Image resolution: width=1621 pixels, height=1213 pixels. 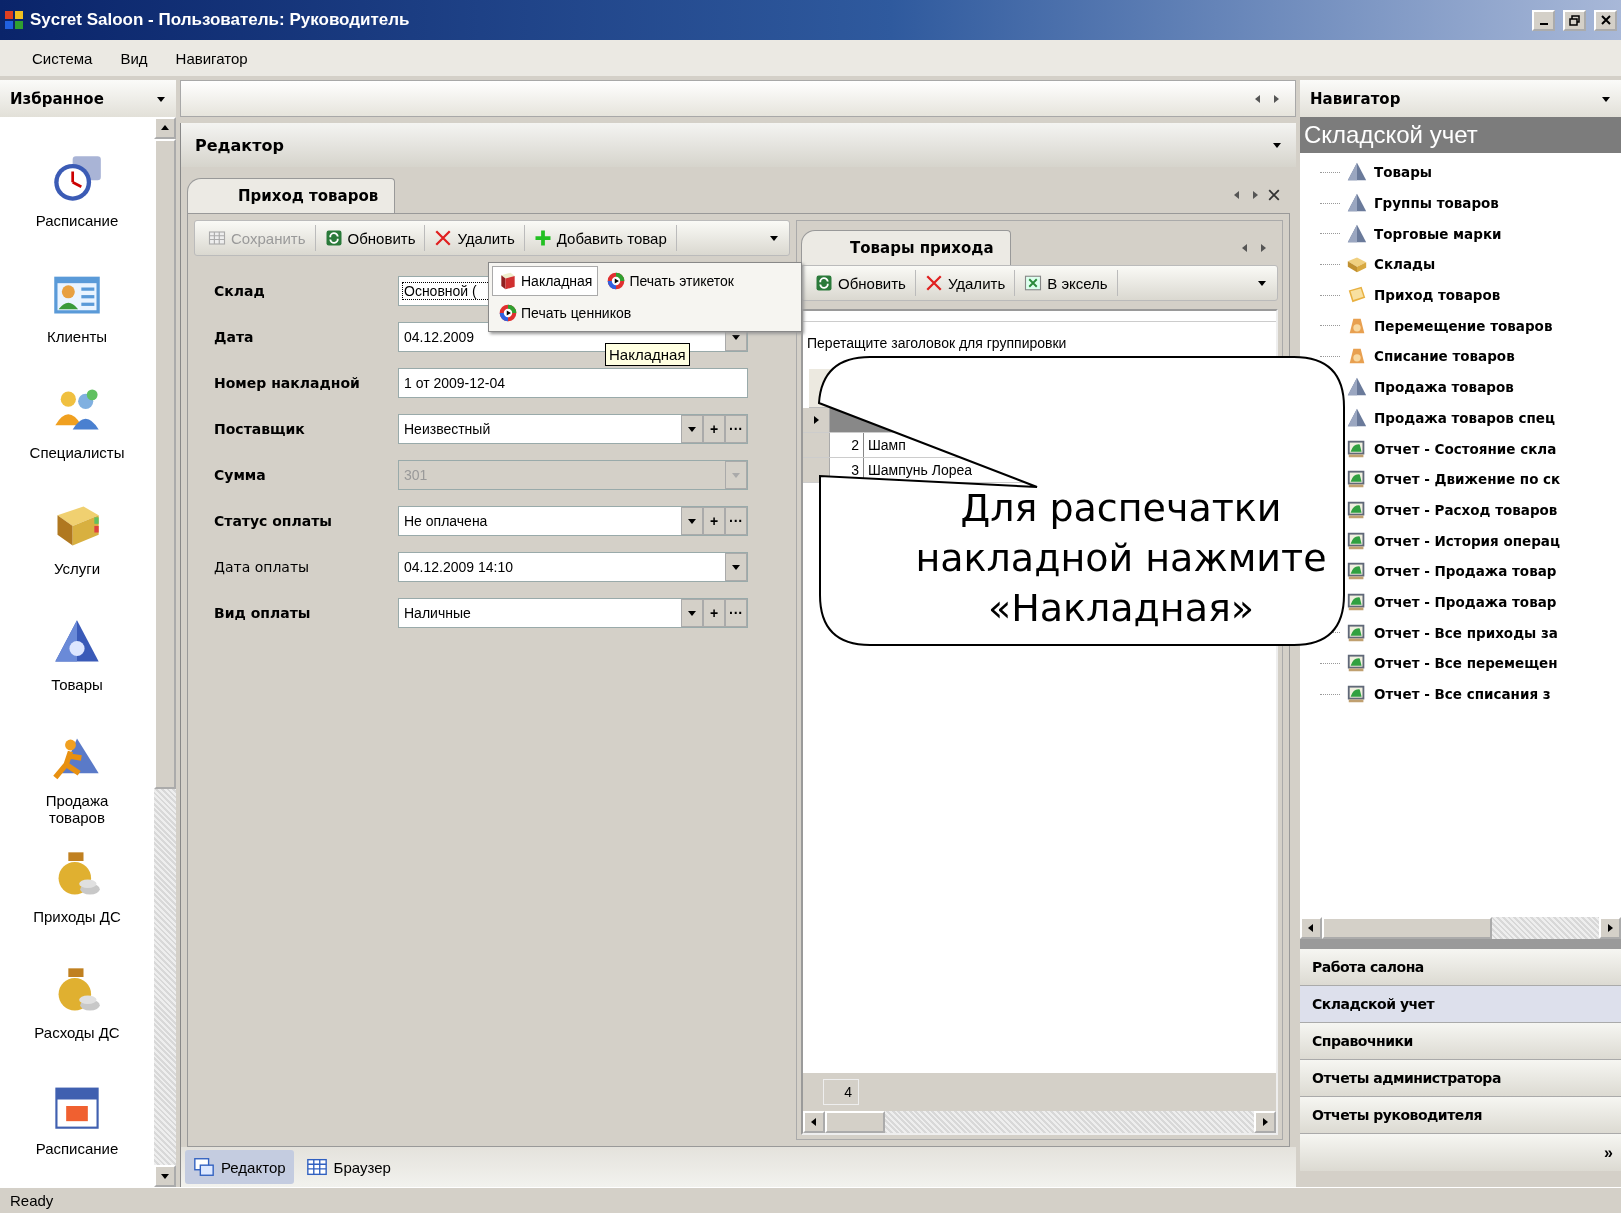 I want to click on caret-icon, so click(x=1262, y=283).